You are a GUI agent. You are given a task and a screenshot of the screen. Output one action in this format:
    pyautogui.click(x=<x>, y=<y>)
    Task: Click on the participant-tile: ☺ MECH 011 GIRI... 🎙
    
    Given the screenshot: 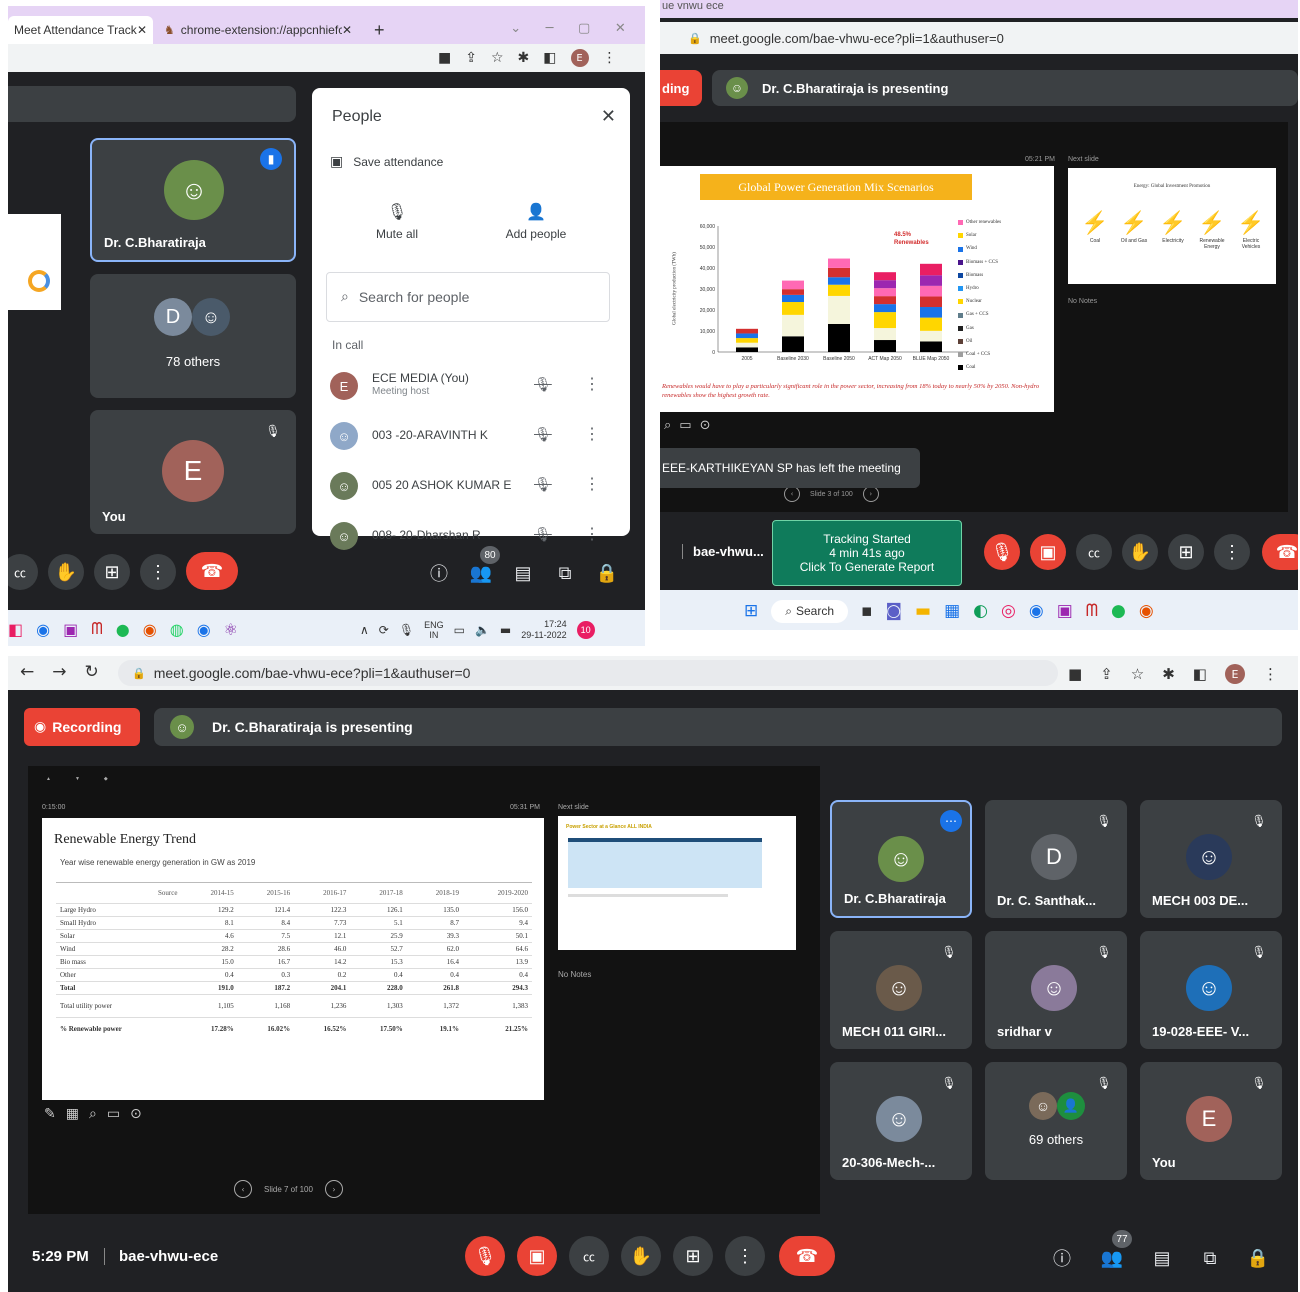 What is the action you would take?
    pyautogui.click(x=901, y=990)
    